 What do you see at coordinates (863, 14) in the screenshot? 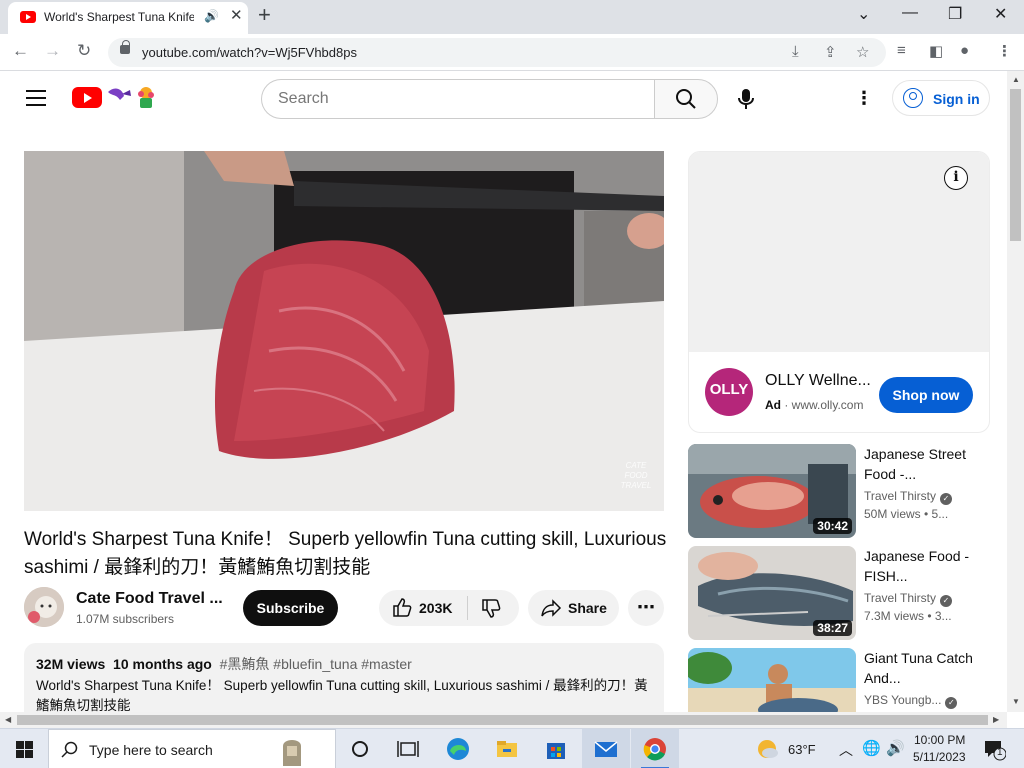
I see `tab-search-chevron-icon: ⌄` at bounding box center [863, 14].